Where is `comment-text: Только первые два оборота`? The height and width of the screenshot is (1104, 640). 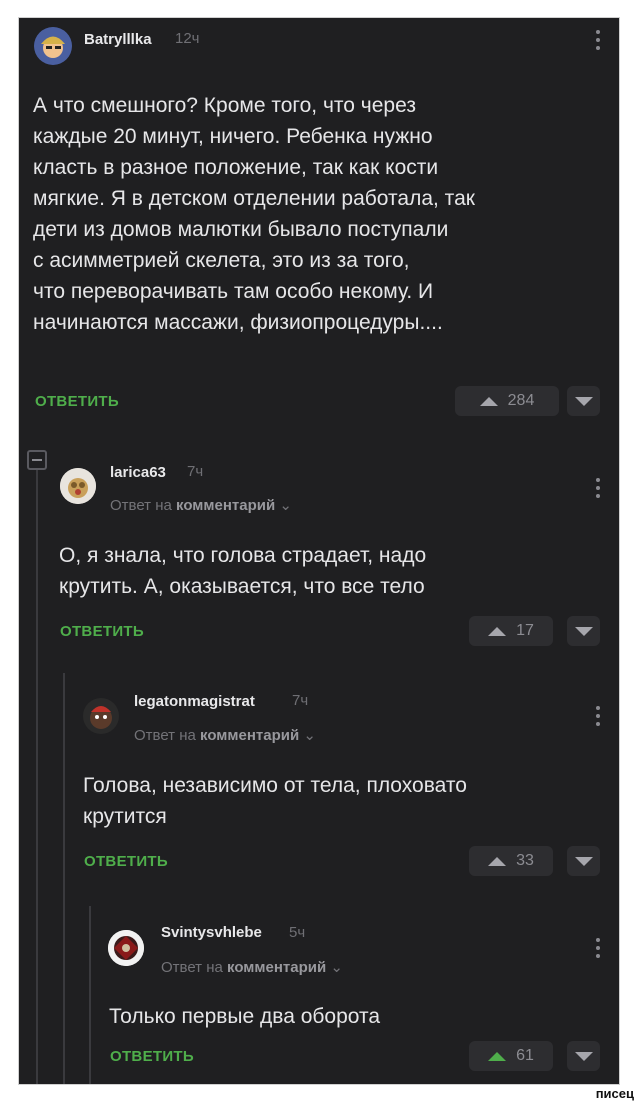
comment-text: Только первые два оборота is located at coordinates (359, 1016).